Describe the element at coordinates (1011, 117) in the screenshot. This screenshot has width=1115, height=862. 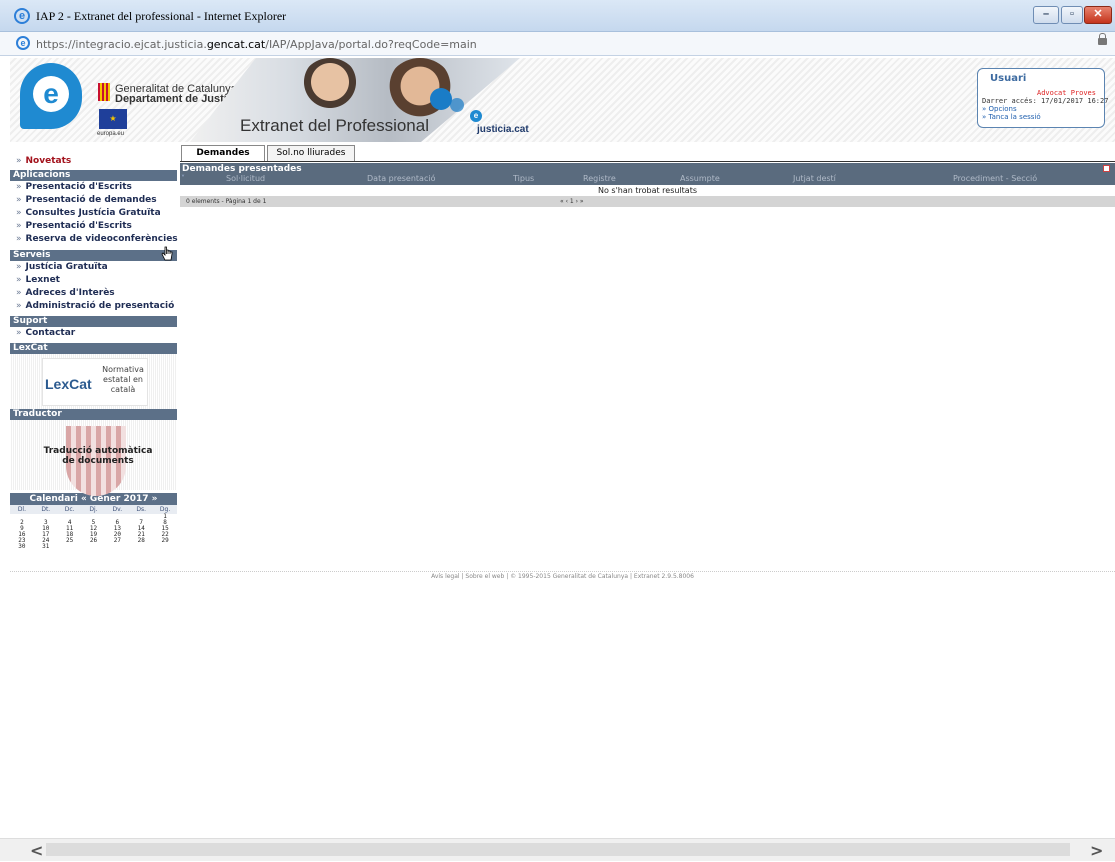
I see `logout-link: » Tanca la sessió` at that location.